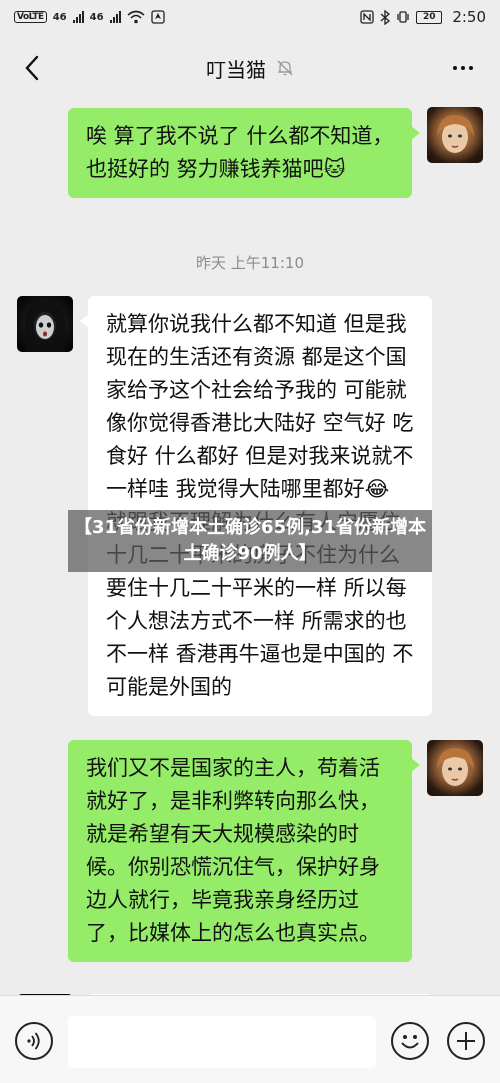 The image size is (500, 1083). Describe the element at coordinates (45, 327) in the screenshot. I see `dark-portrait-icon` at that location.